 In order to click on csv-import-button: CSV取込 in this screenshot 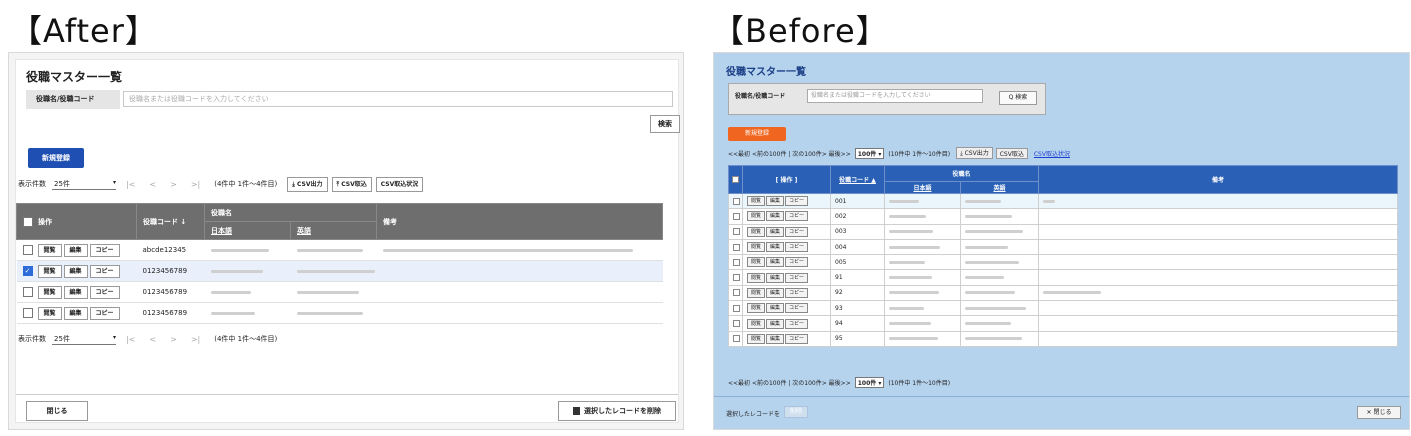, I will do `click(1011, 153)`.